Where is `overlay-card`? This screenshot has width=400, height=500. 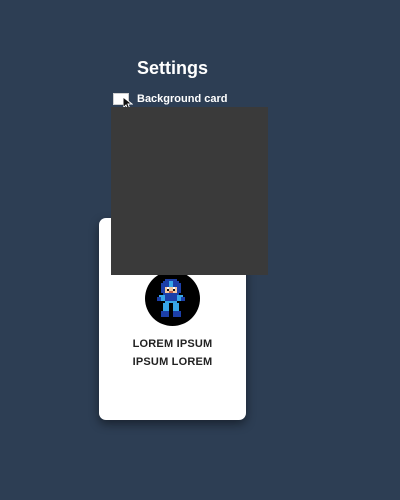
overlay-card is located at coordinates (189, 191).